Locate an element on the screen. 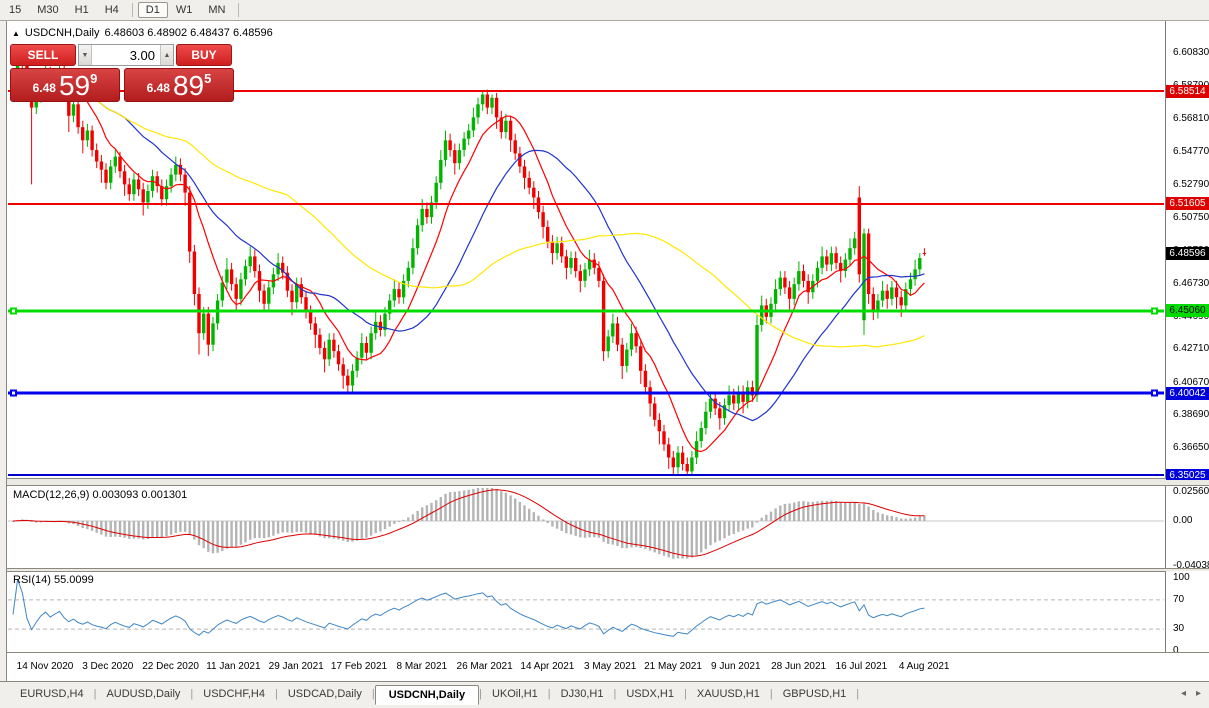 The height and width of the screenshot is (708, 1209). chevron-down-icon: ▼ is located at coordinates (85, 55).